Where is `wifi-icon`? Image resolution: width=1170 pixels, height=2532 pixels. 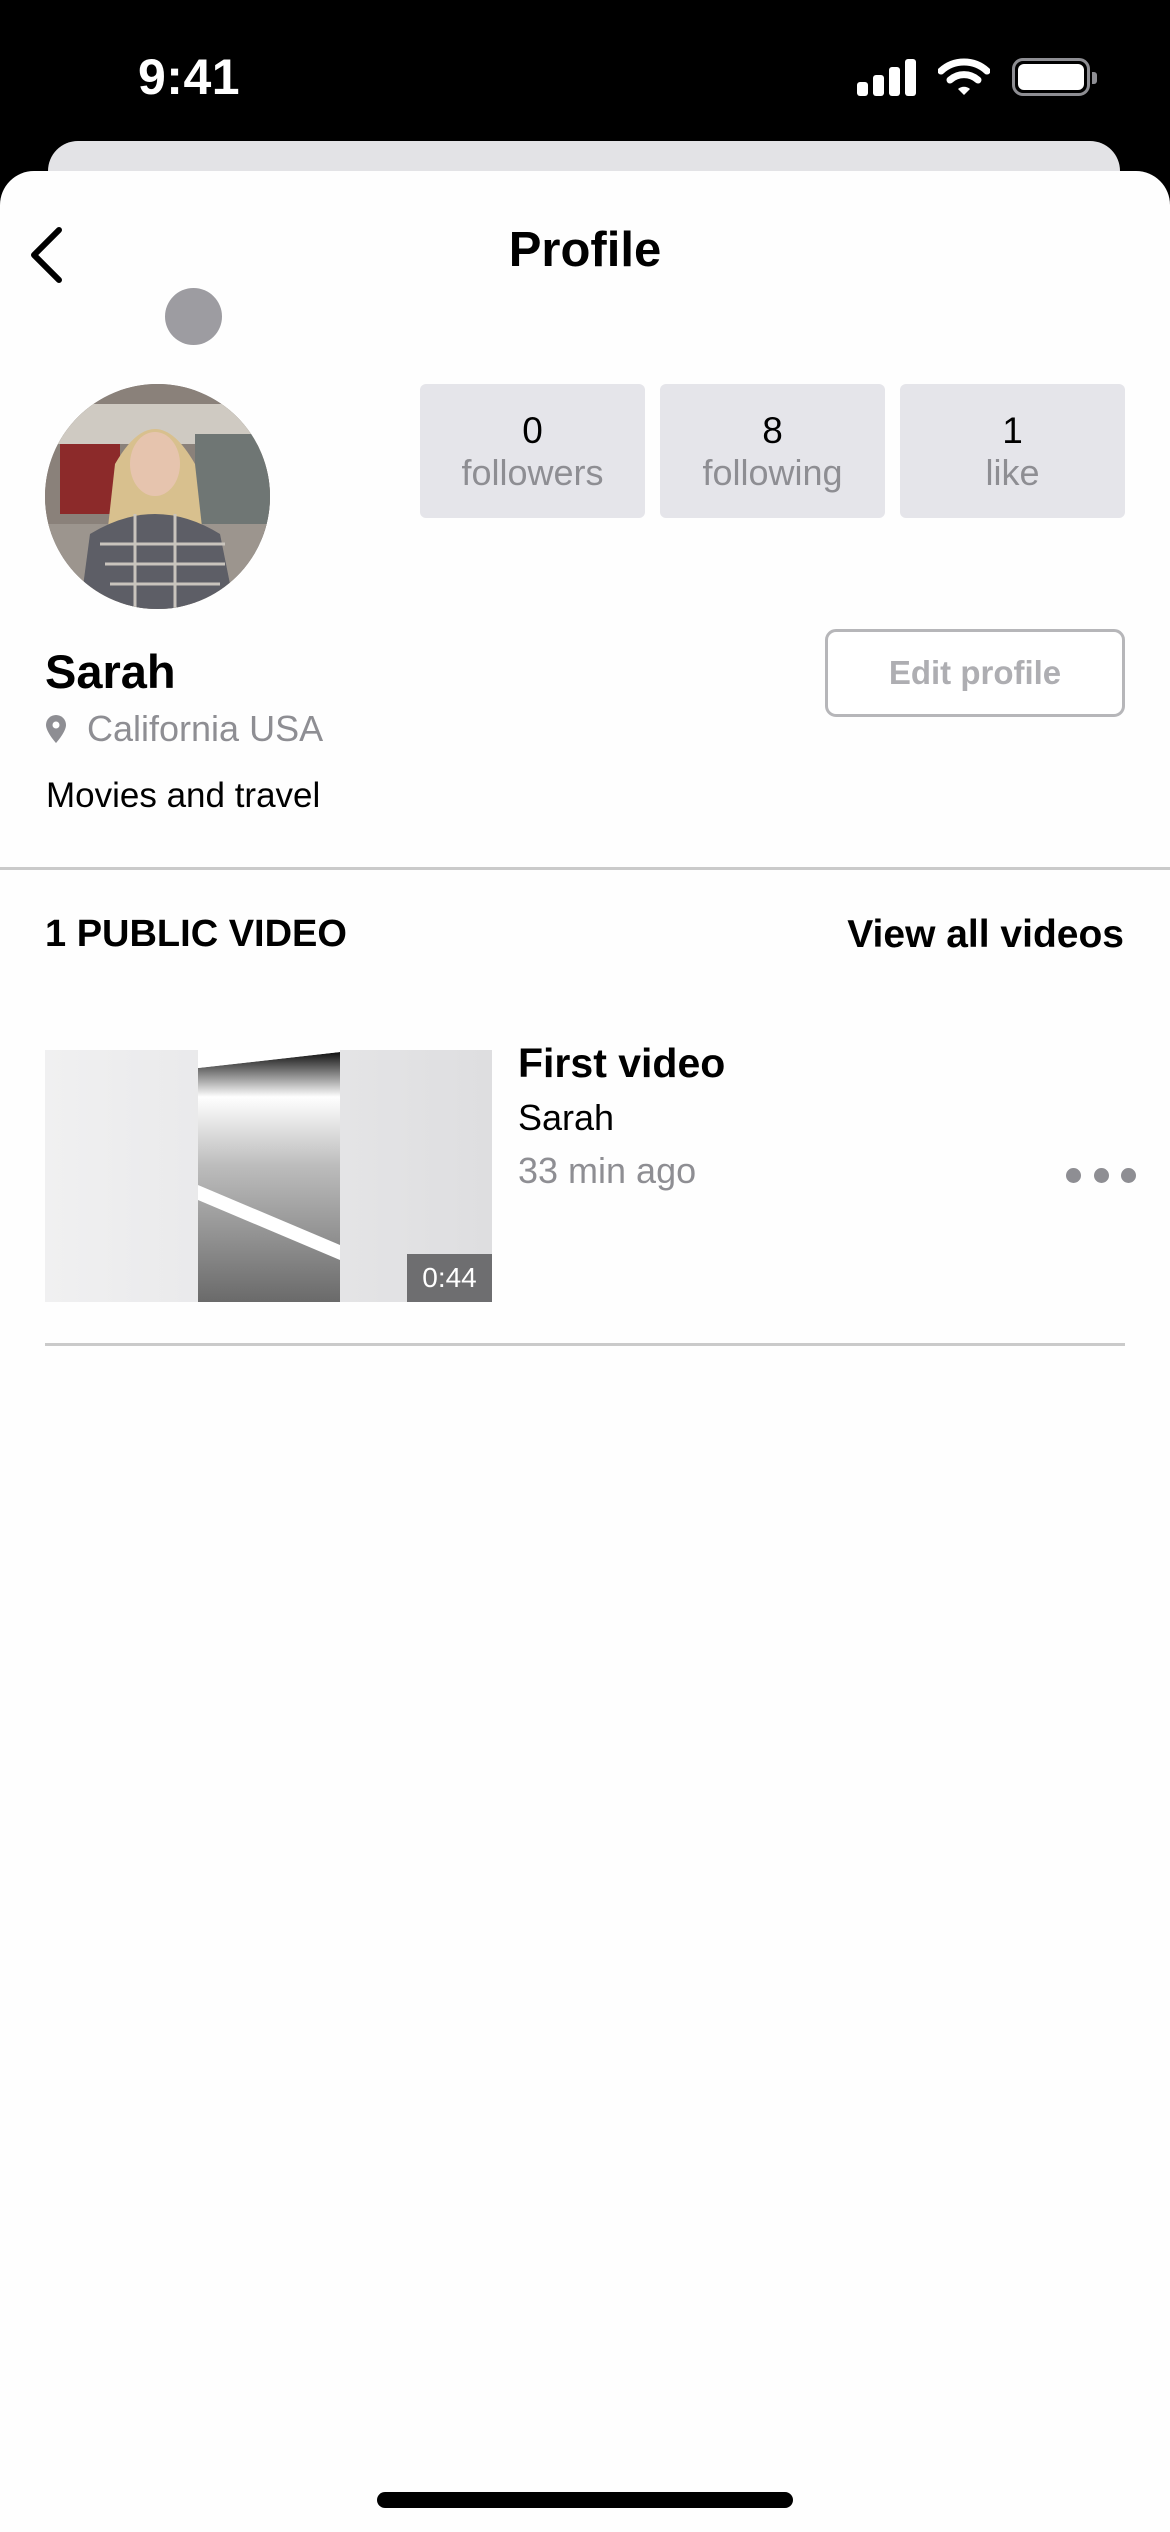 wifi-icon is located at coordinates (964, 76).